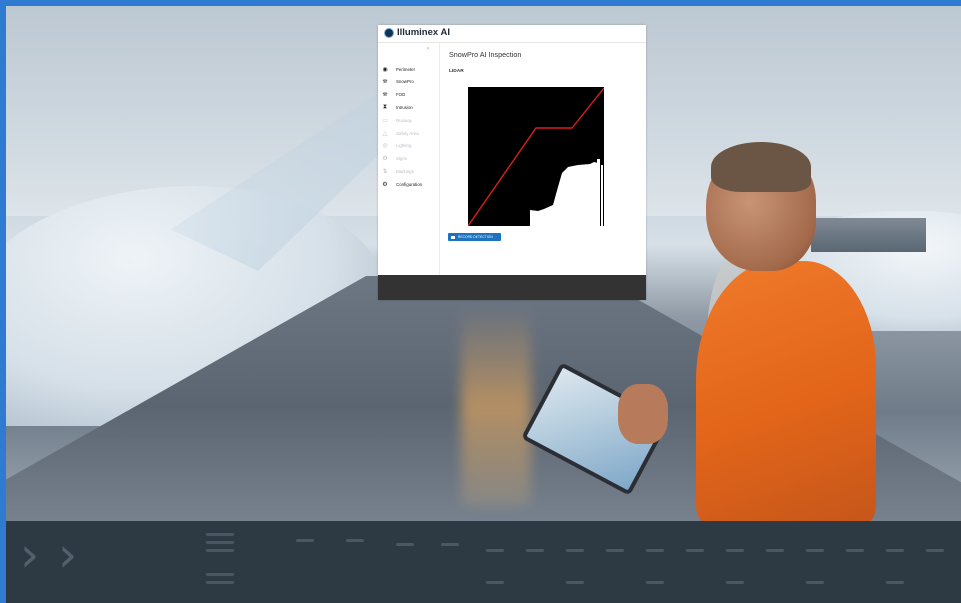  Describe the element at coordinates (512, 34) in the screenshot. I see `app-header: Illuminex AI` at that location.